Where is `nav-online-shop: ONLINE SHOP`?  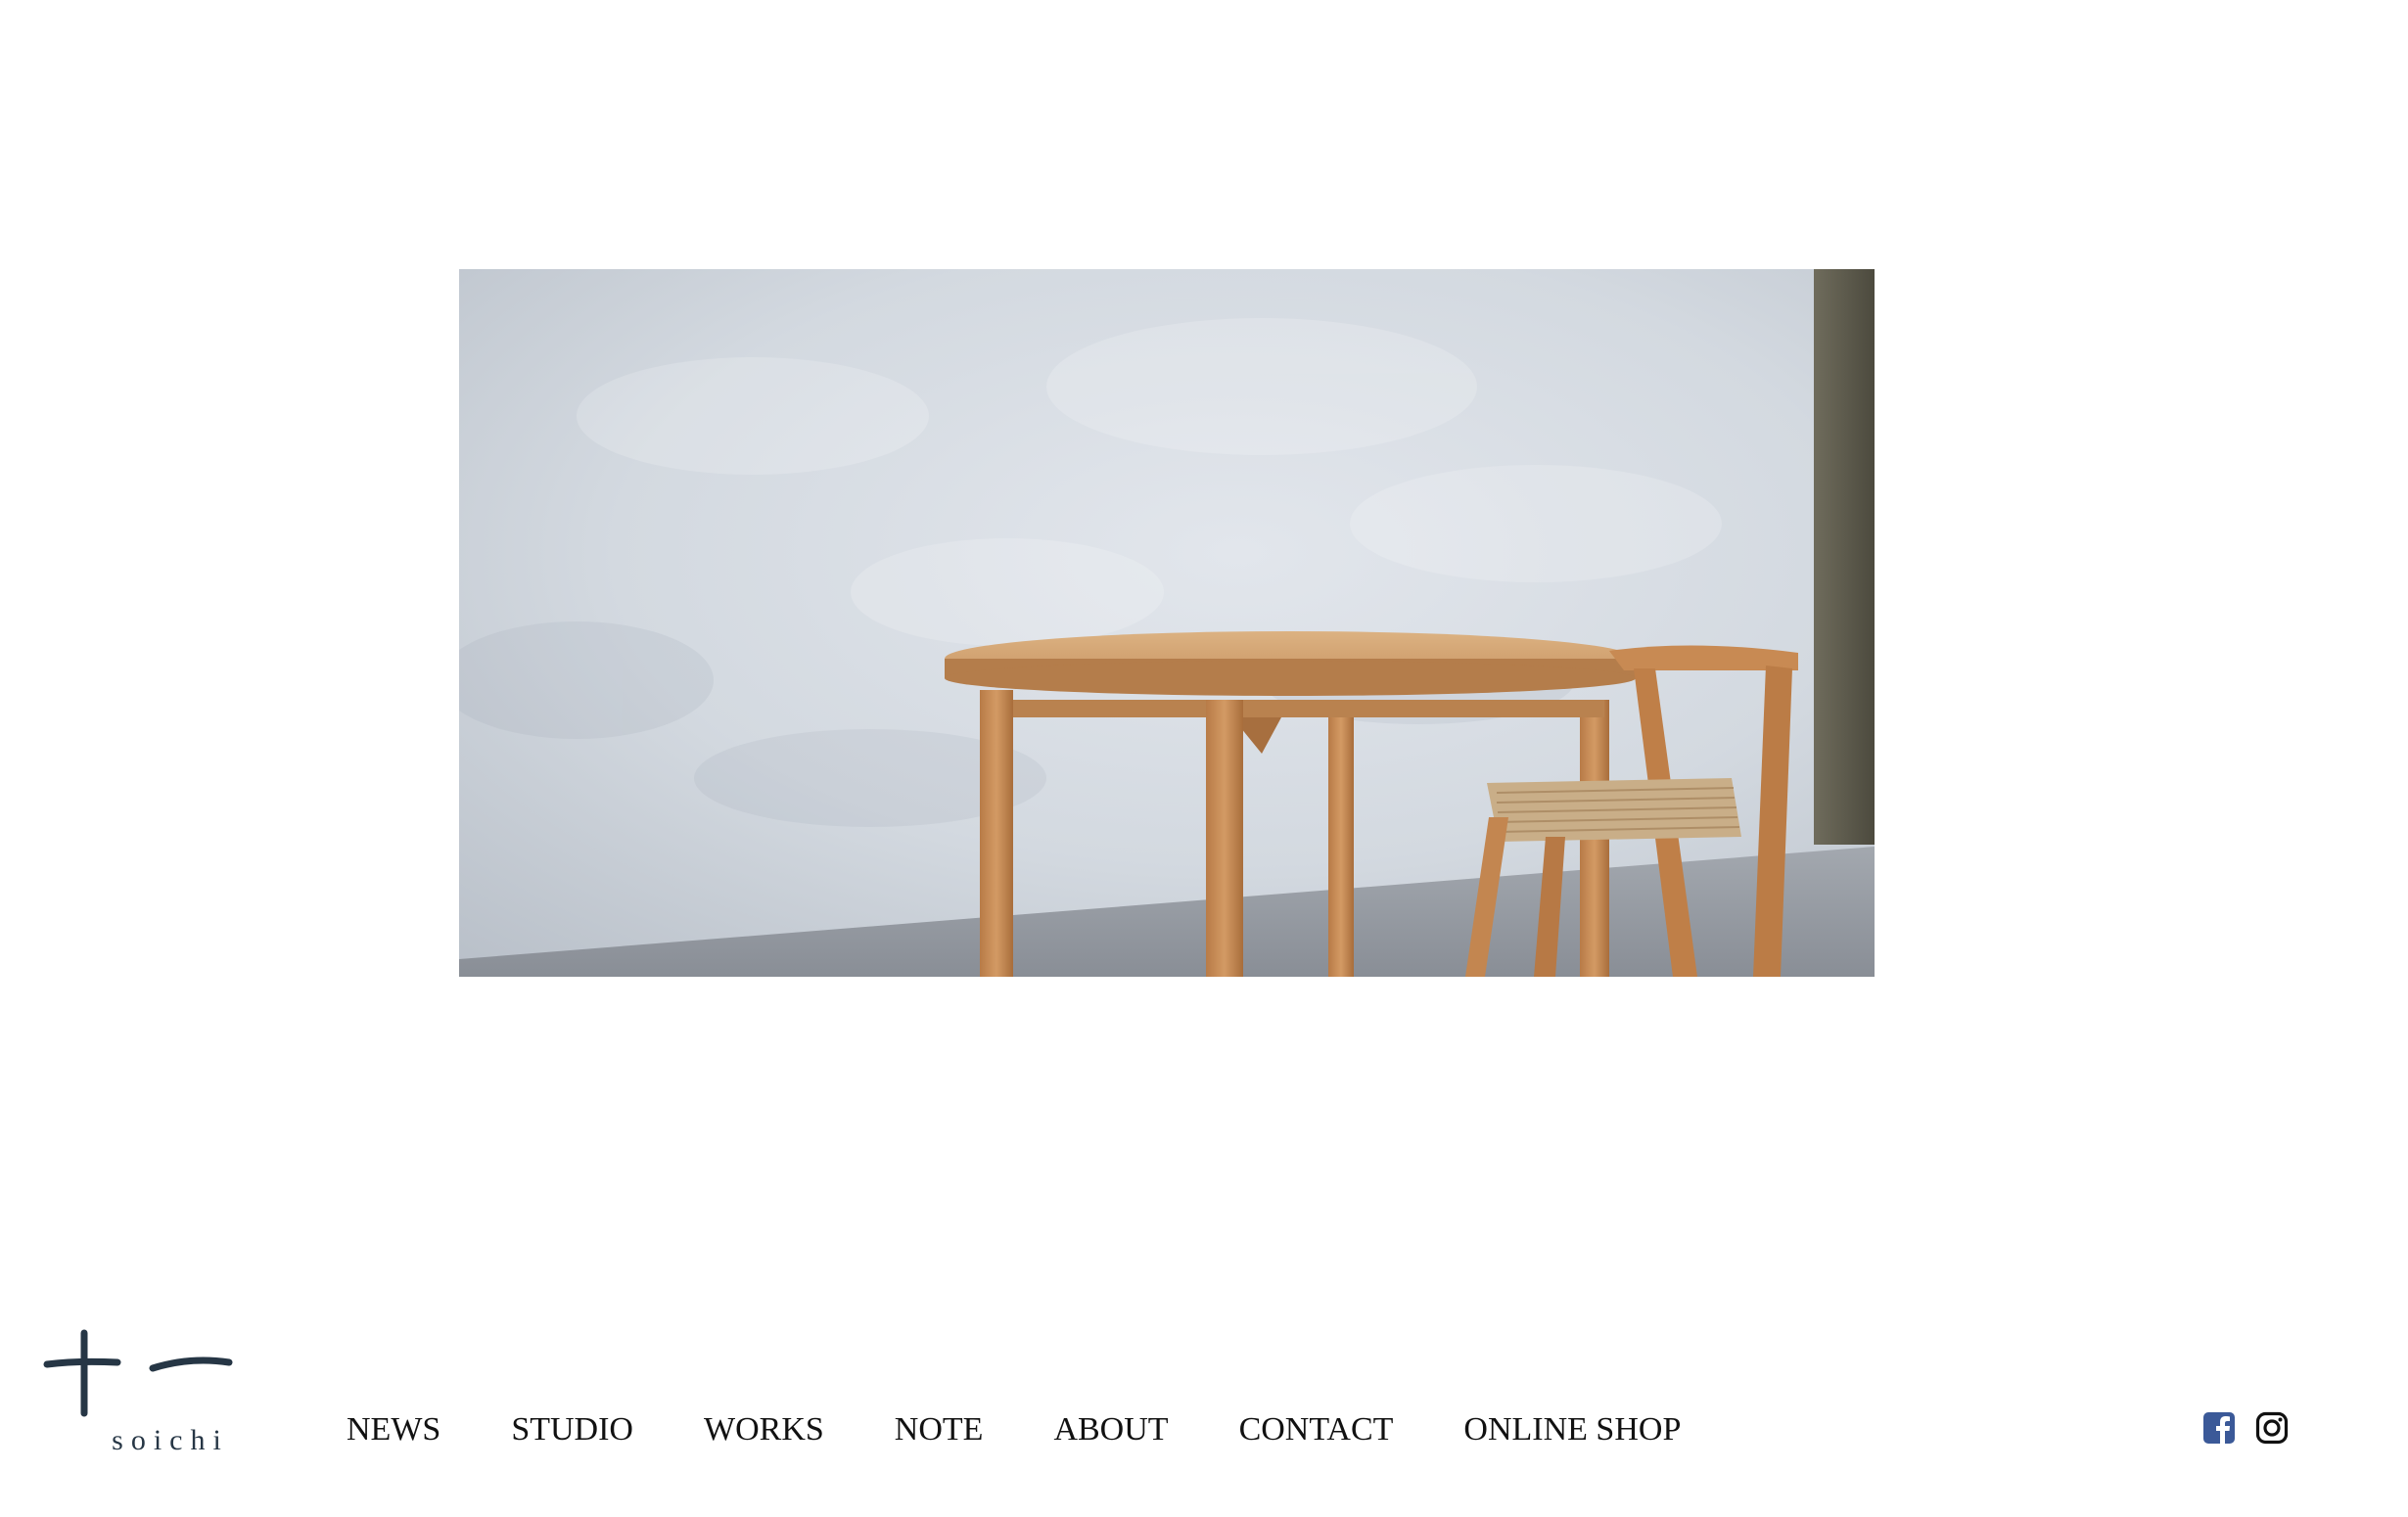 nav-online-shop: ONLINE SHOP is located at coordinates (1572, 1430).